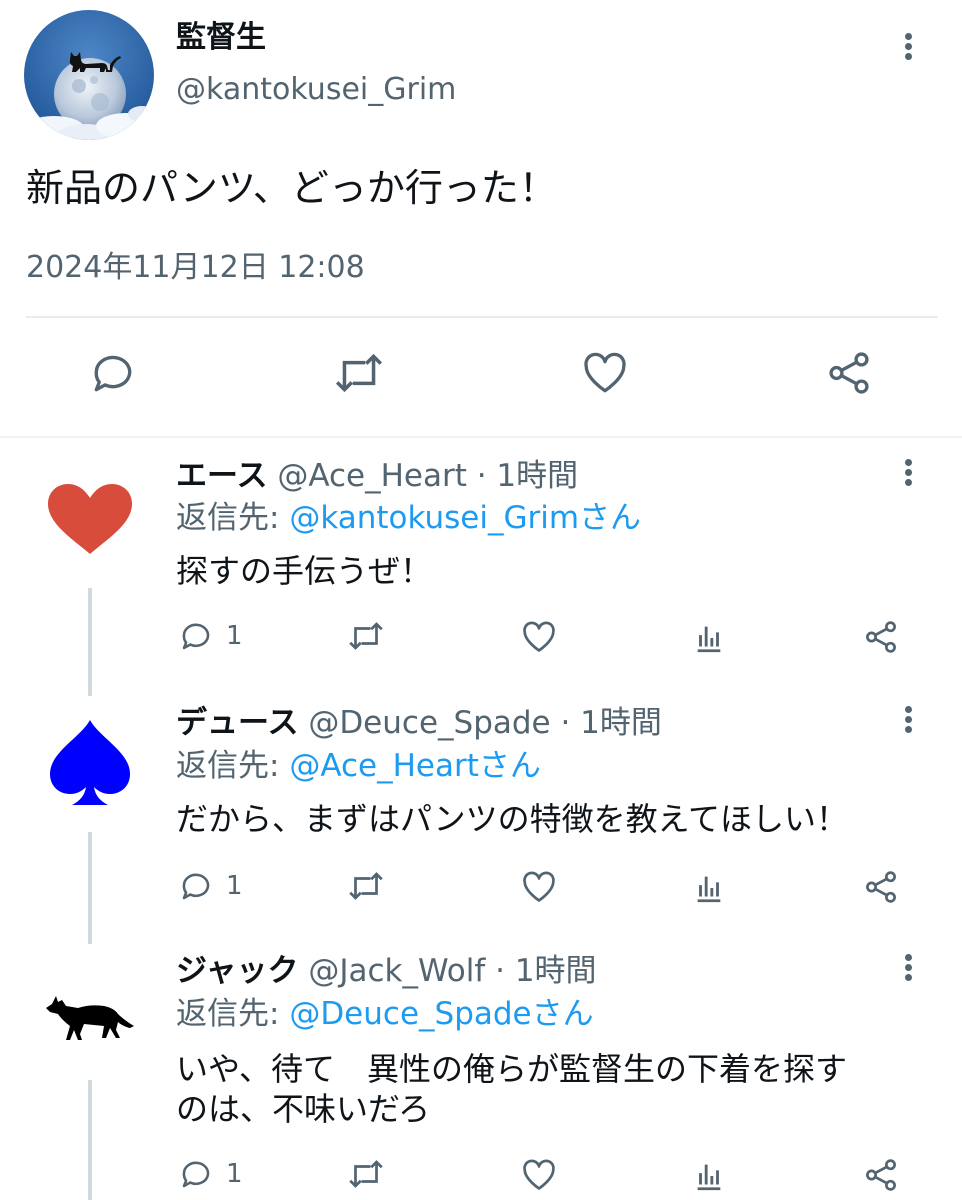 This screenshot has width=962, height=1200. I want to click on reply-button, so click(113, 373).